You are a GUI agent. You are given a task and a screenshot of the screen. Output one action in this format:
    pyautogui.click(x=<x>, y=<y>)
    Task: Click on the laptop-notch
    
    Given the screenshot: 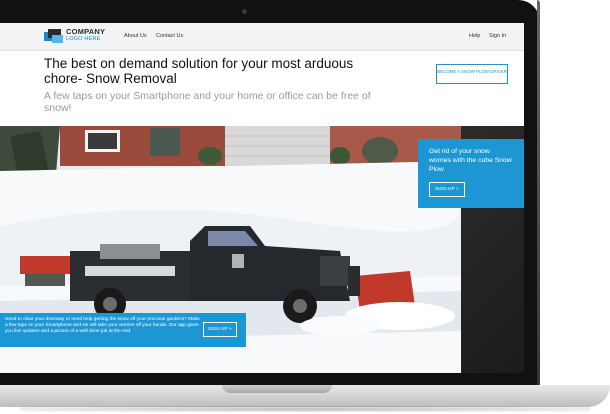 What is the action you would take?
    pyautogui.click(x=277, y=389)
    